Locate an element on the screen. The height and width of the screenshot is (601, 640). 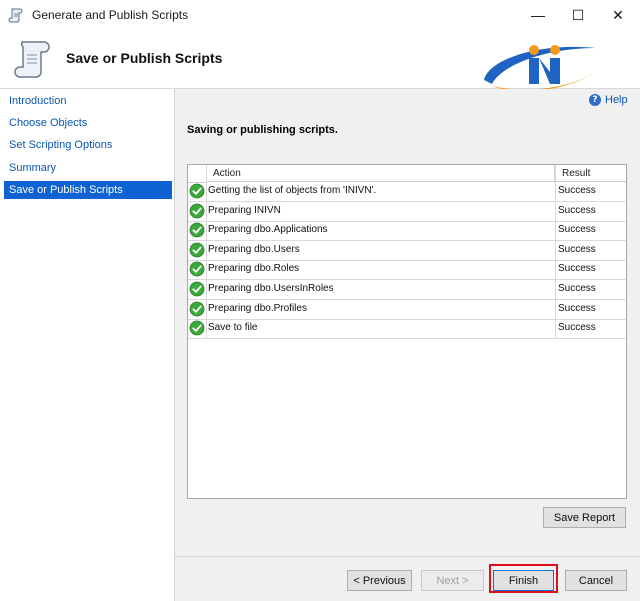
close-button: ✕ is located at coordinates (618, 15).